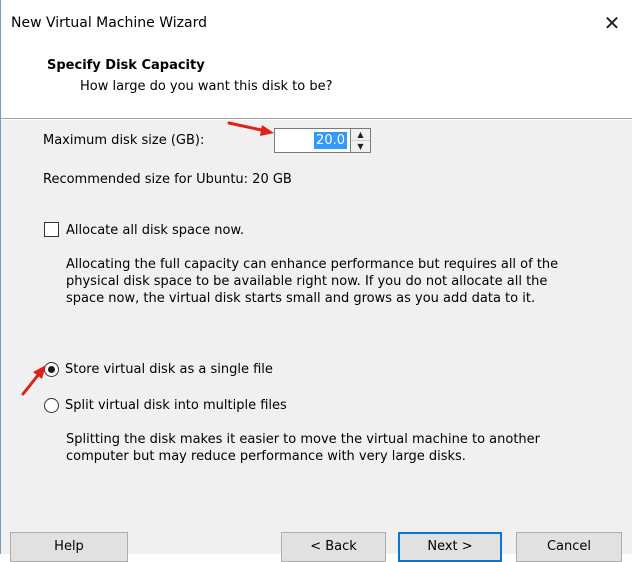  Describe the element at coordinates (316, 22) in the screenshot. I see `title-bar: New Virtual Machine Wizard ✕` at that location.